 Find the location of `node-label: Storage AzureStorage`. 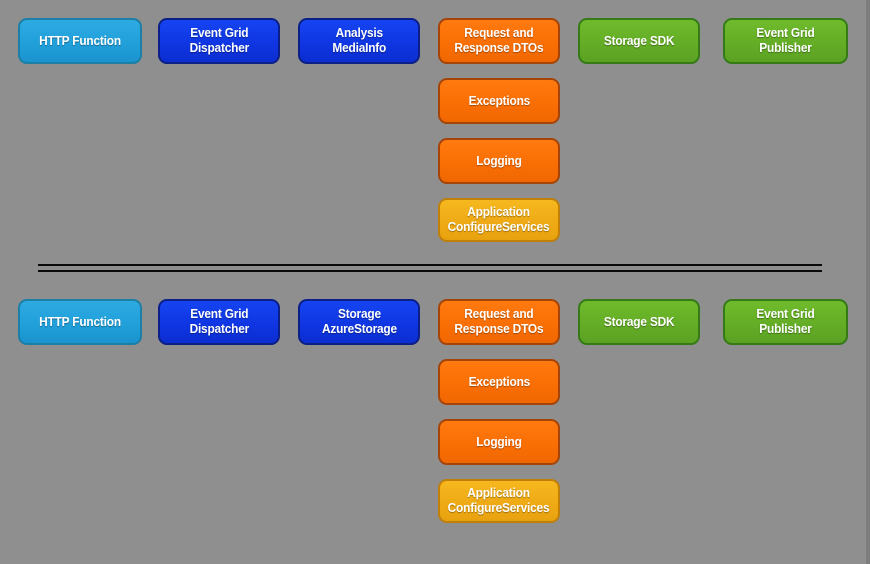

node-label: Storage AzureStorage is located at coordinates (359, 321).